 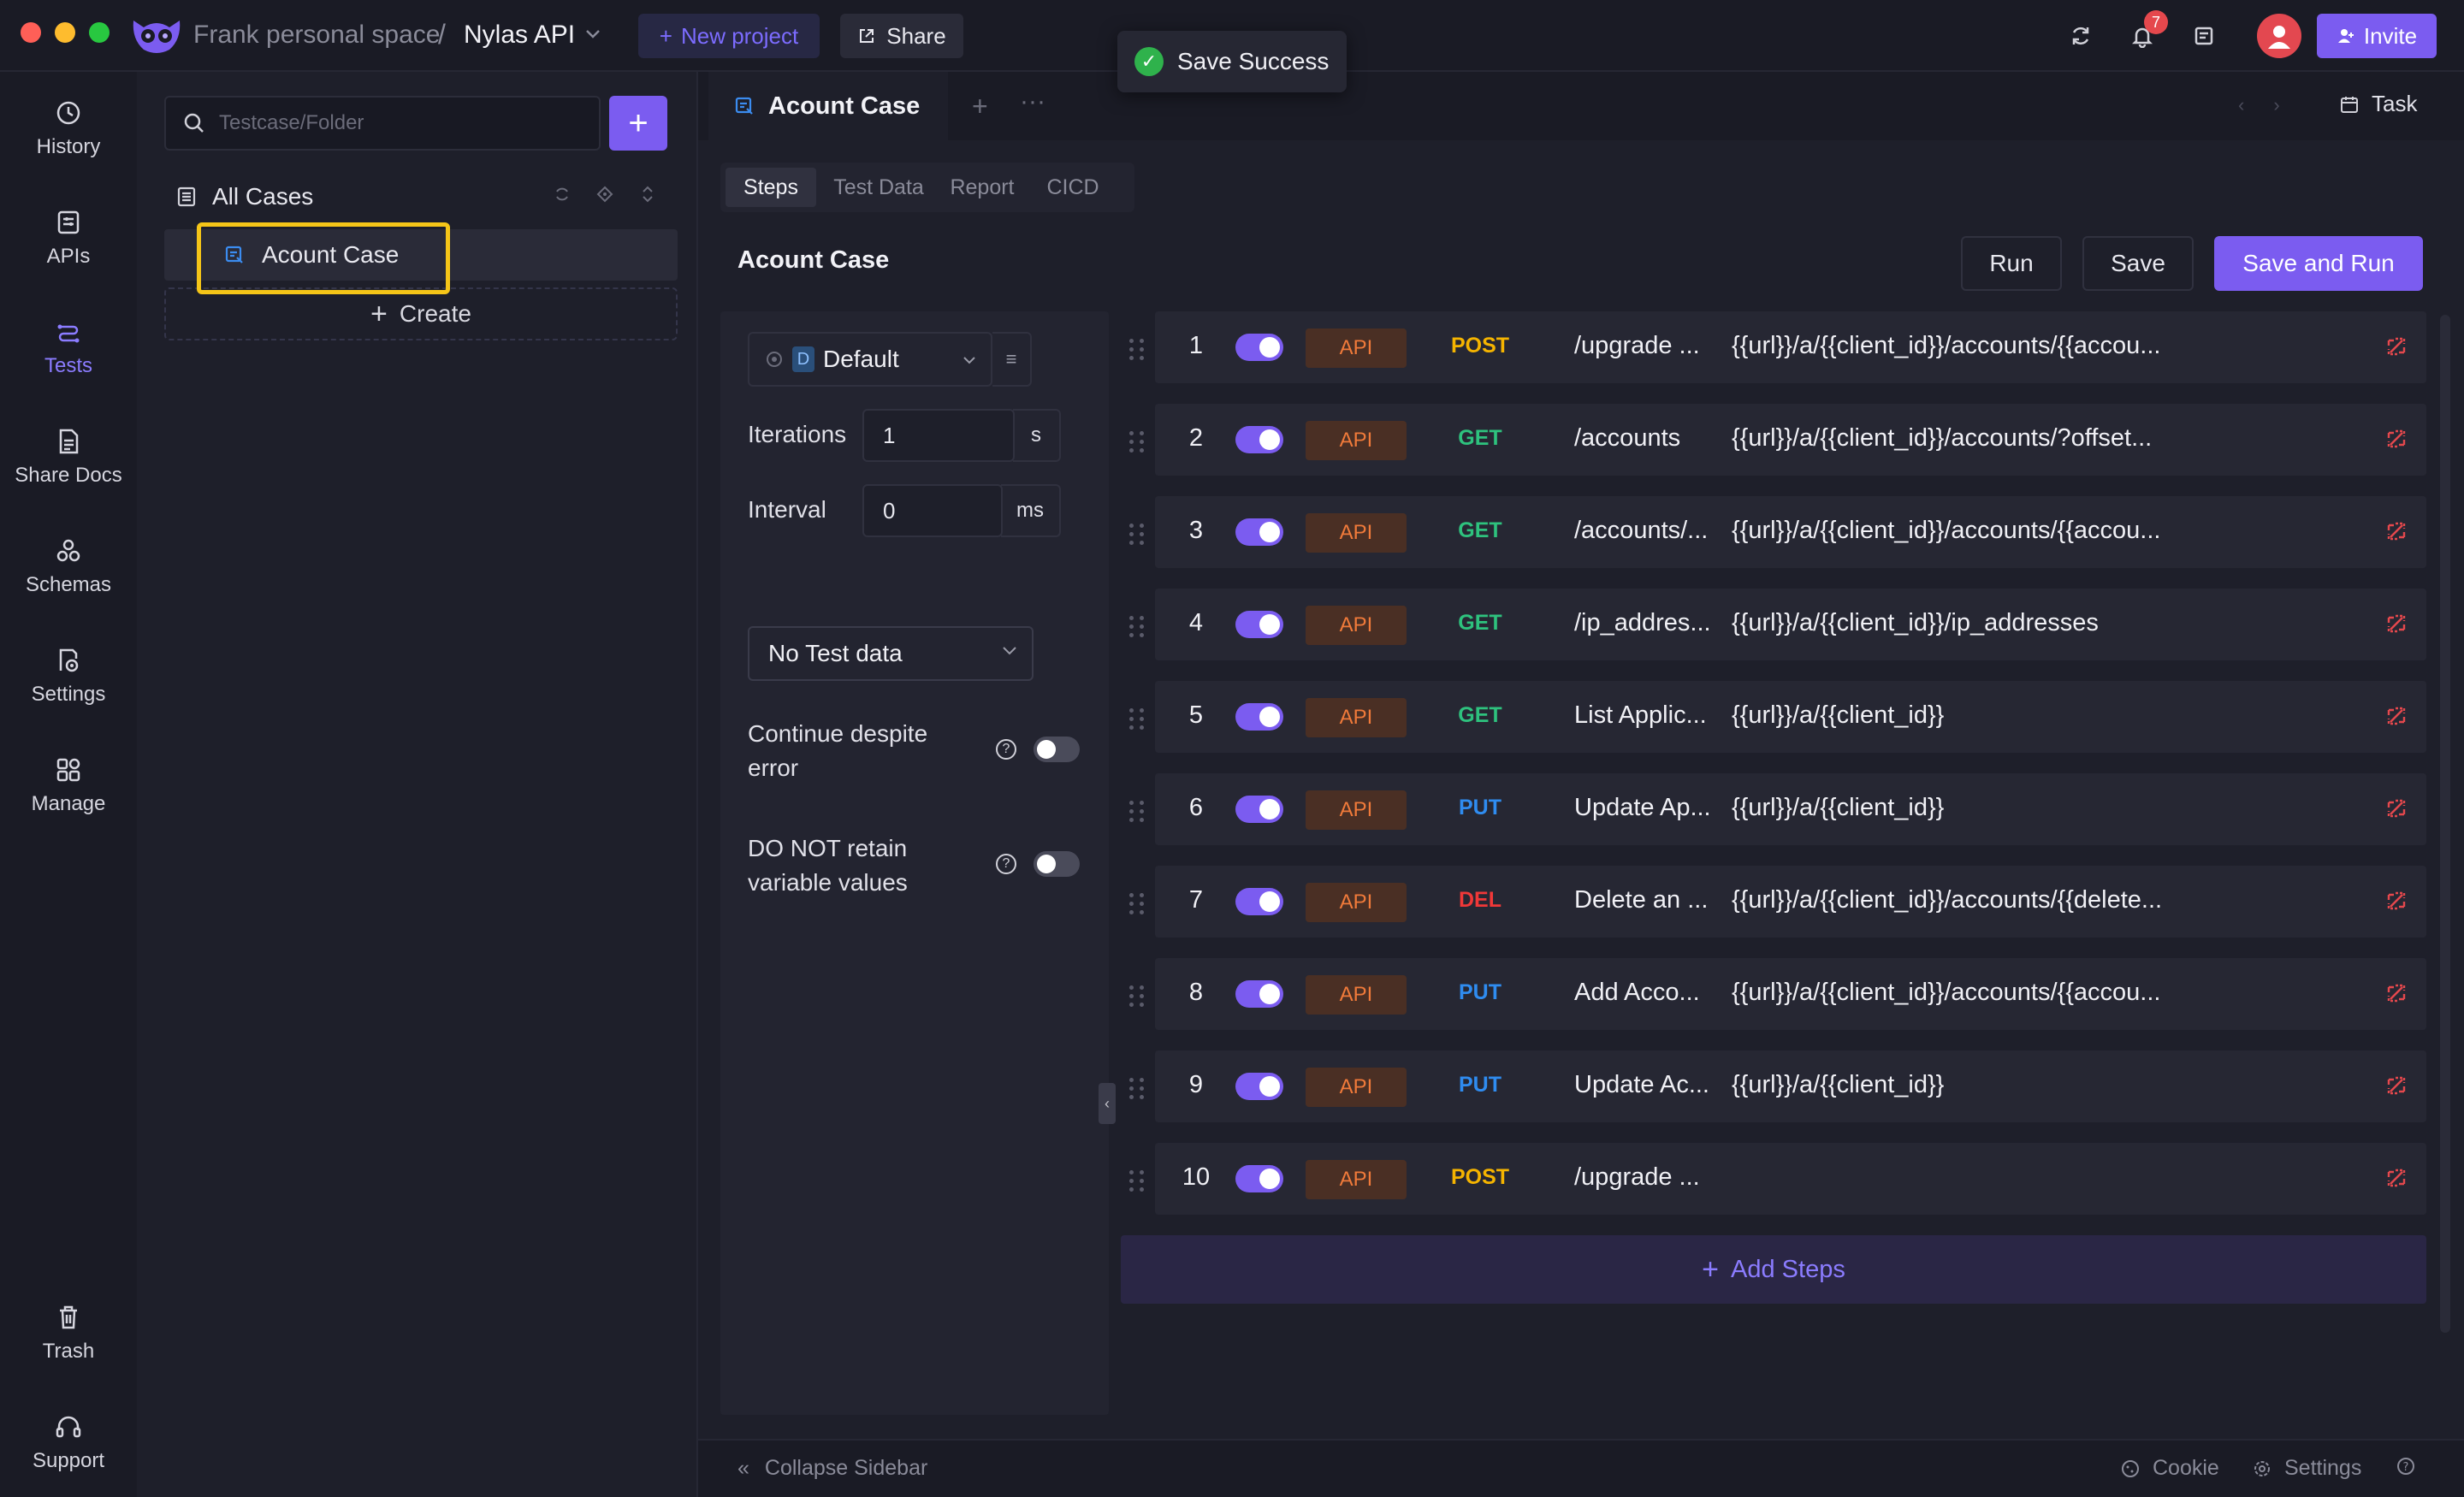 I want to click on nav-item-settings: Settings, so click(x=68, y=676).